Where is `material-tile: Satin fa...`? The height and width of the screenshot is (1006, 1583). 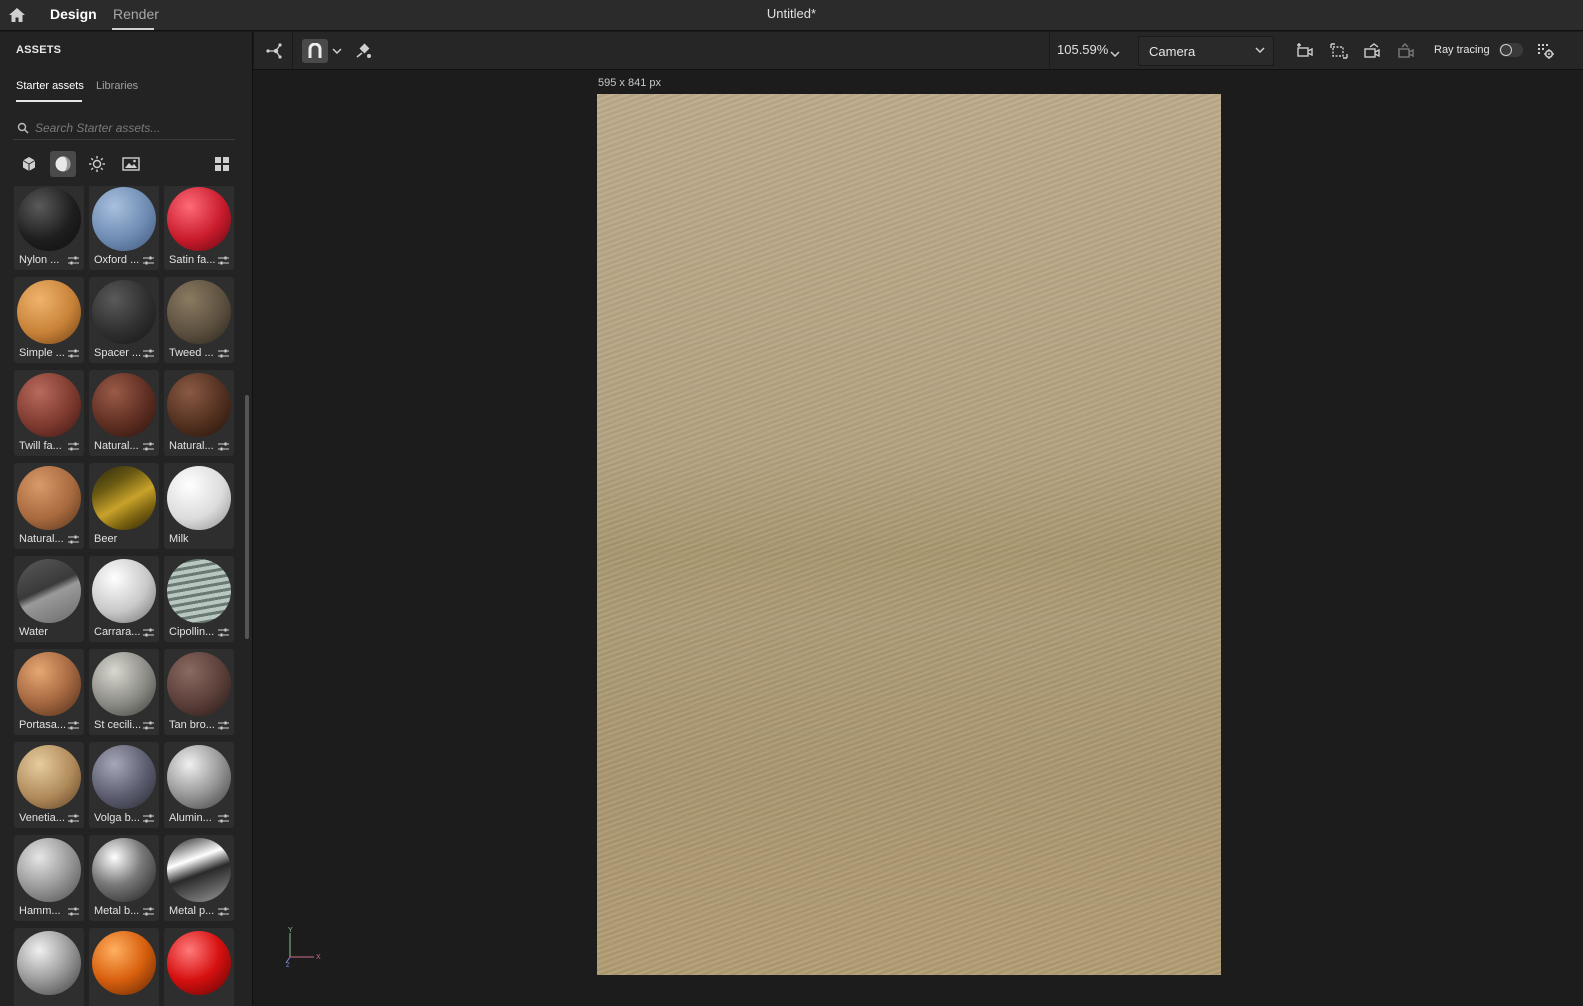 material-tile: Satin fa... is located at coordinates (199, 228).